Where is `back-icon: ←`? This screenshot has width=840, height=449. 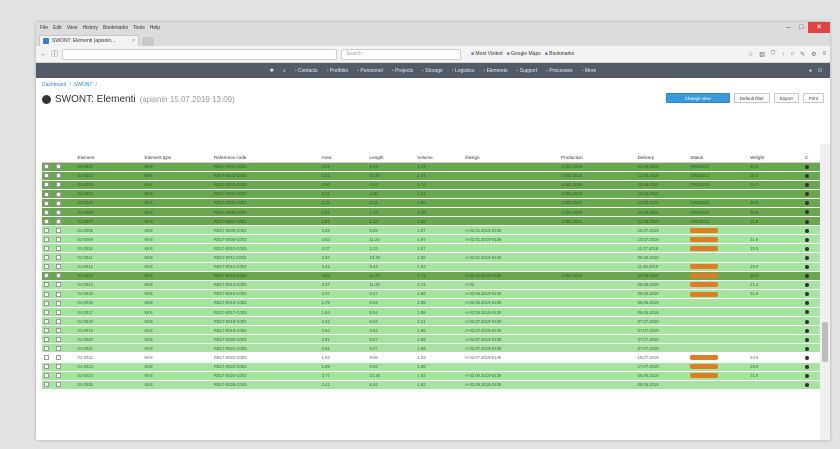 back-icon: ← is located at coordinates (43, 54).